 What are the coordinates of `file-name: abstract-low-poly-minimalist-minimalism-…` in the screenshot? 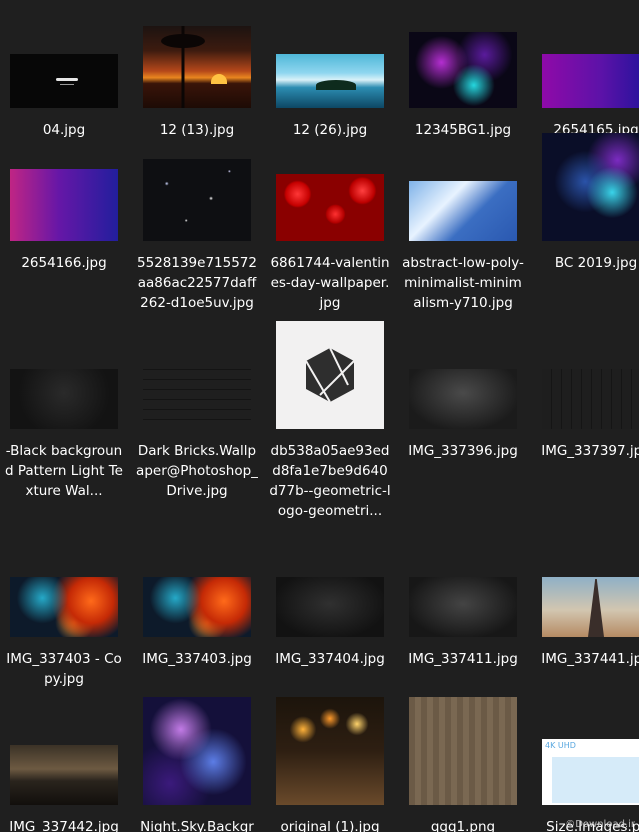 It's located at (463, 283).